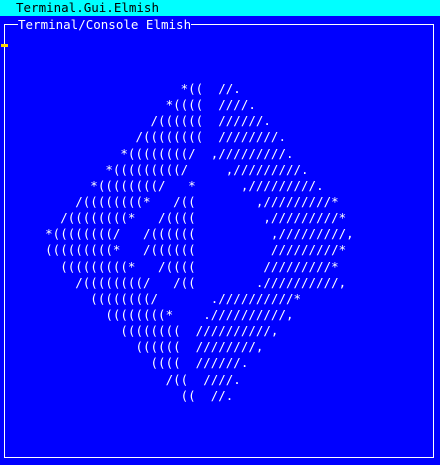  I want to click on logo-line: (((( //////., so click(124, 363).